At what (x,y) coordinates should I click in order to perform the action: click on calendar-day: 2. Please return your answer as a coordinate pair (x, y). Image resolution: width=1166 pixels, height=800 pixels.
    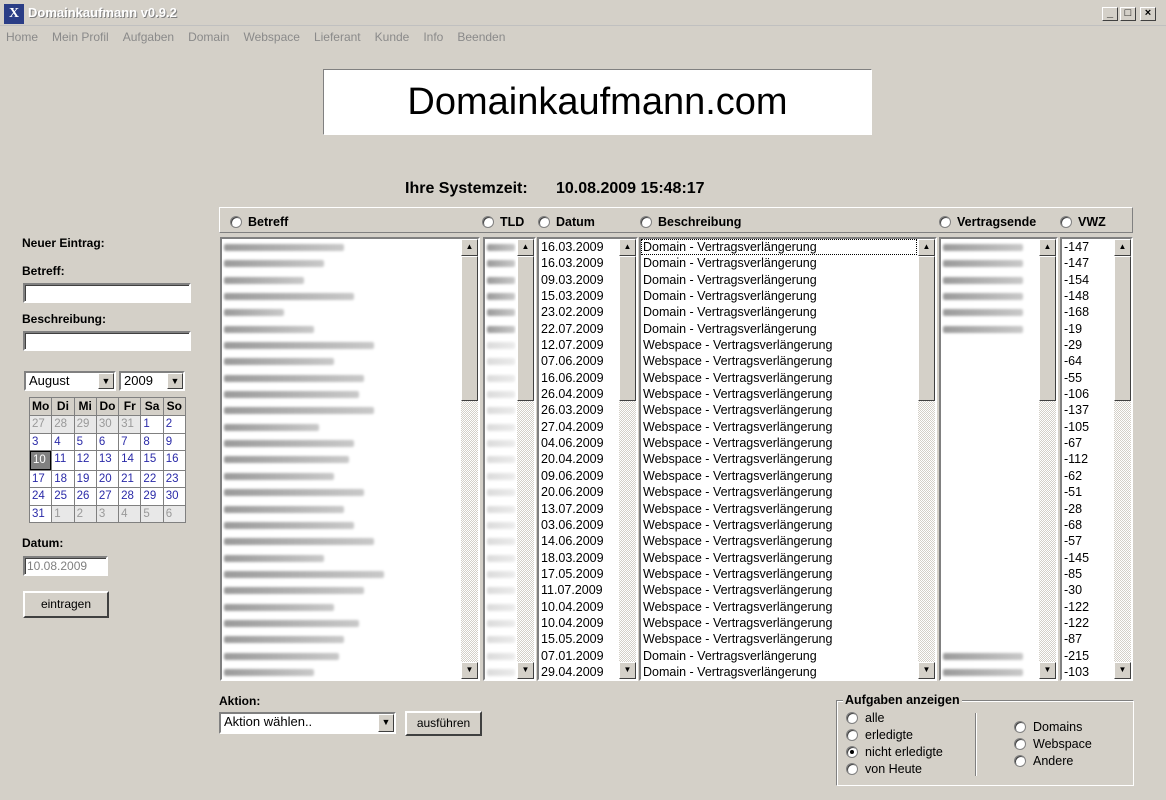
    Looking at the image, I should click on (85, 513).